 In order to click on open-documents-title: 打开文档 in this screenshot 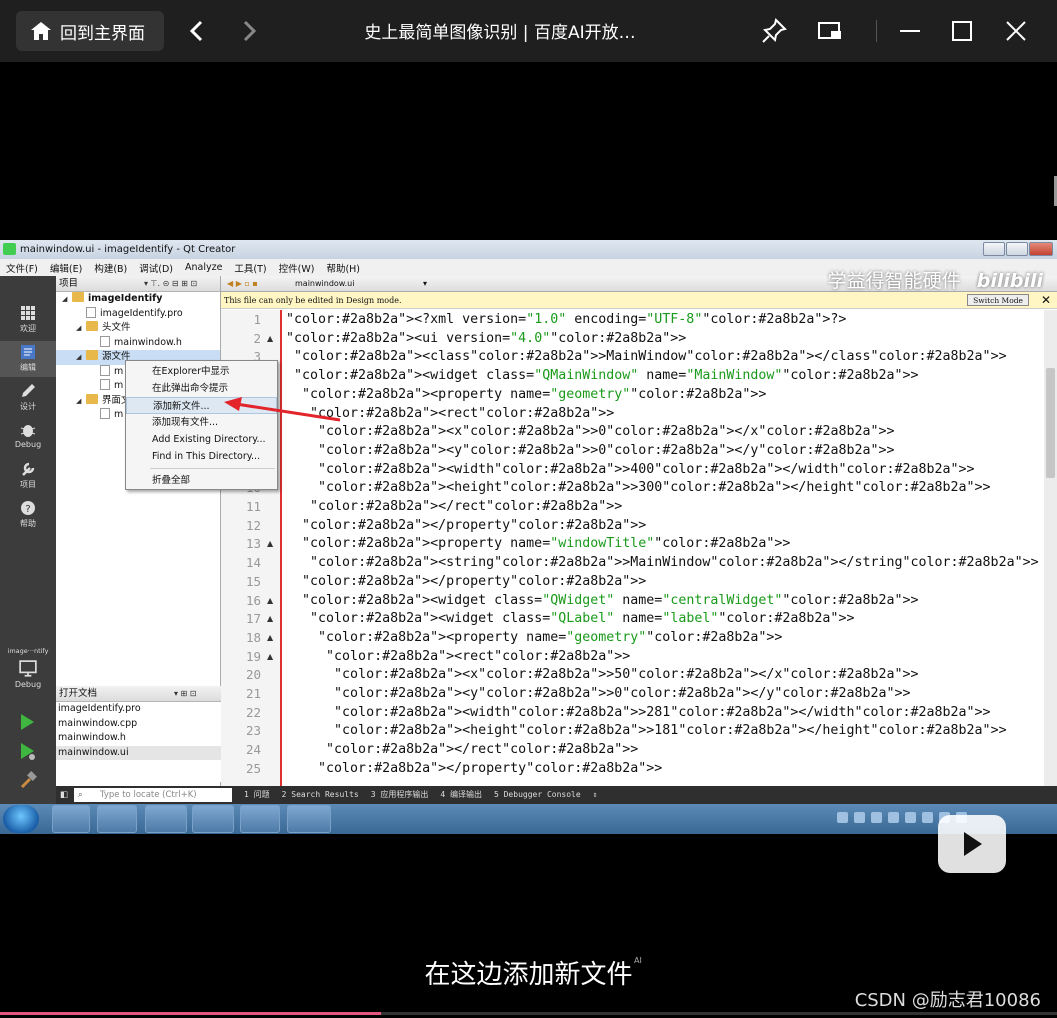, I will do `click(78, 693)`.